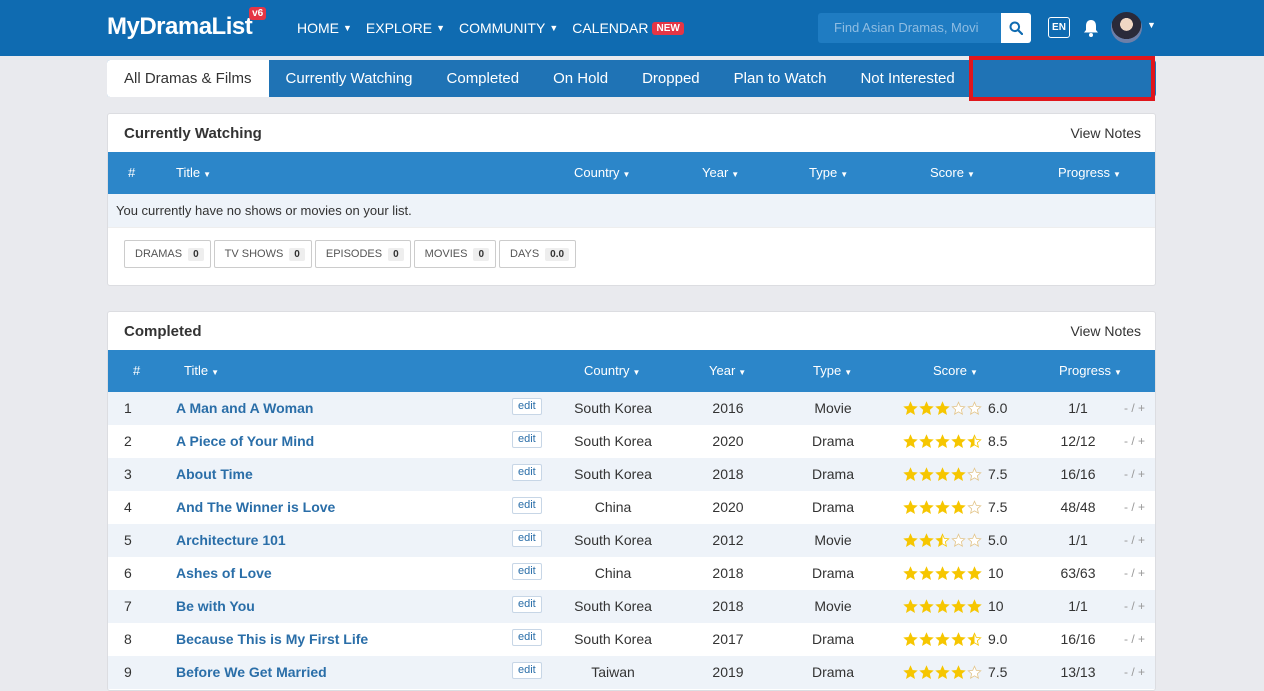 The height and width of the screenshot is (691, 1264). Describe the element at coordinates (128, 639) in the screenshot. I see `row-number: 8` at that location.